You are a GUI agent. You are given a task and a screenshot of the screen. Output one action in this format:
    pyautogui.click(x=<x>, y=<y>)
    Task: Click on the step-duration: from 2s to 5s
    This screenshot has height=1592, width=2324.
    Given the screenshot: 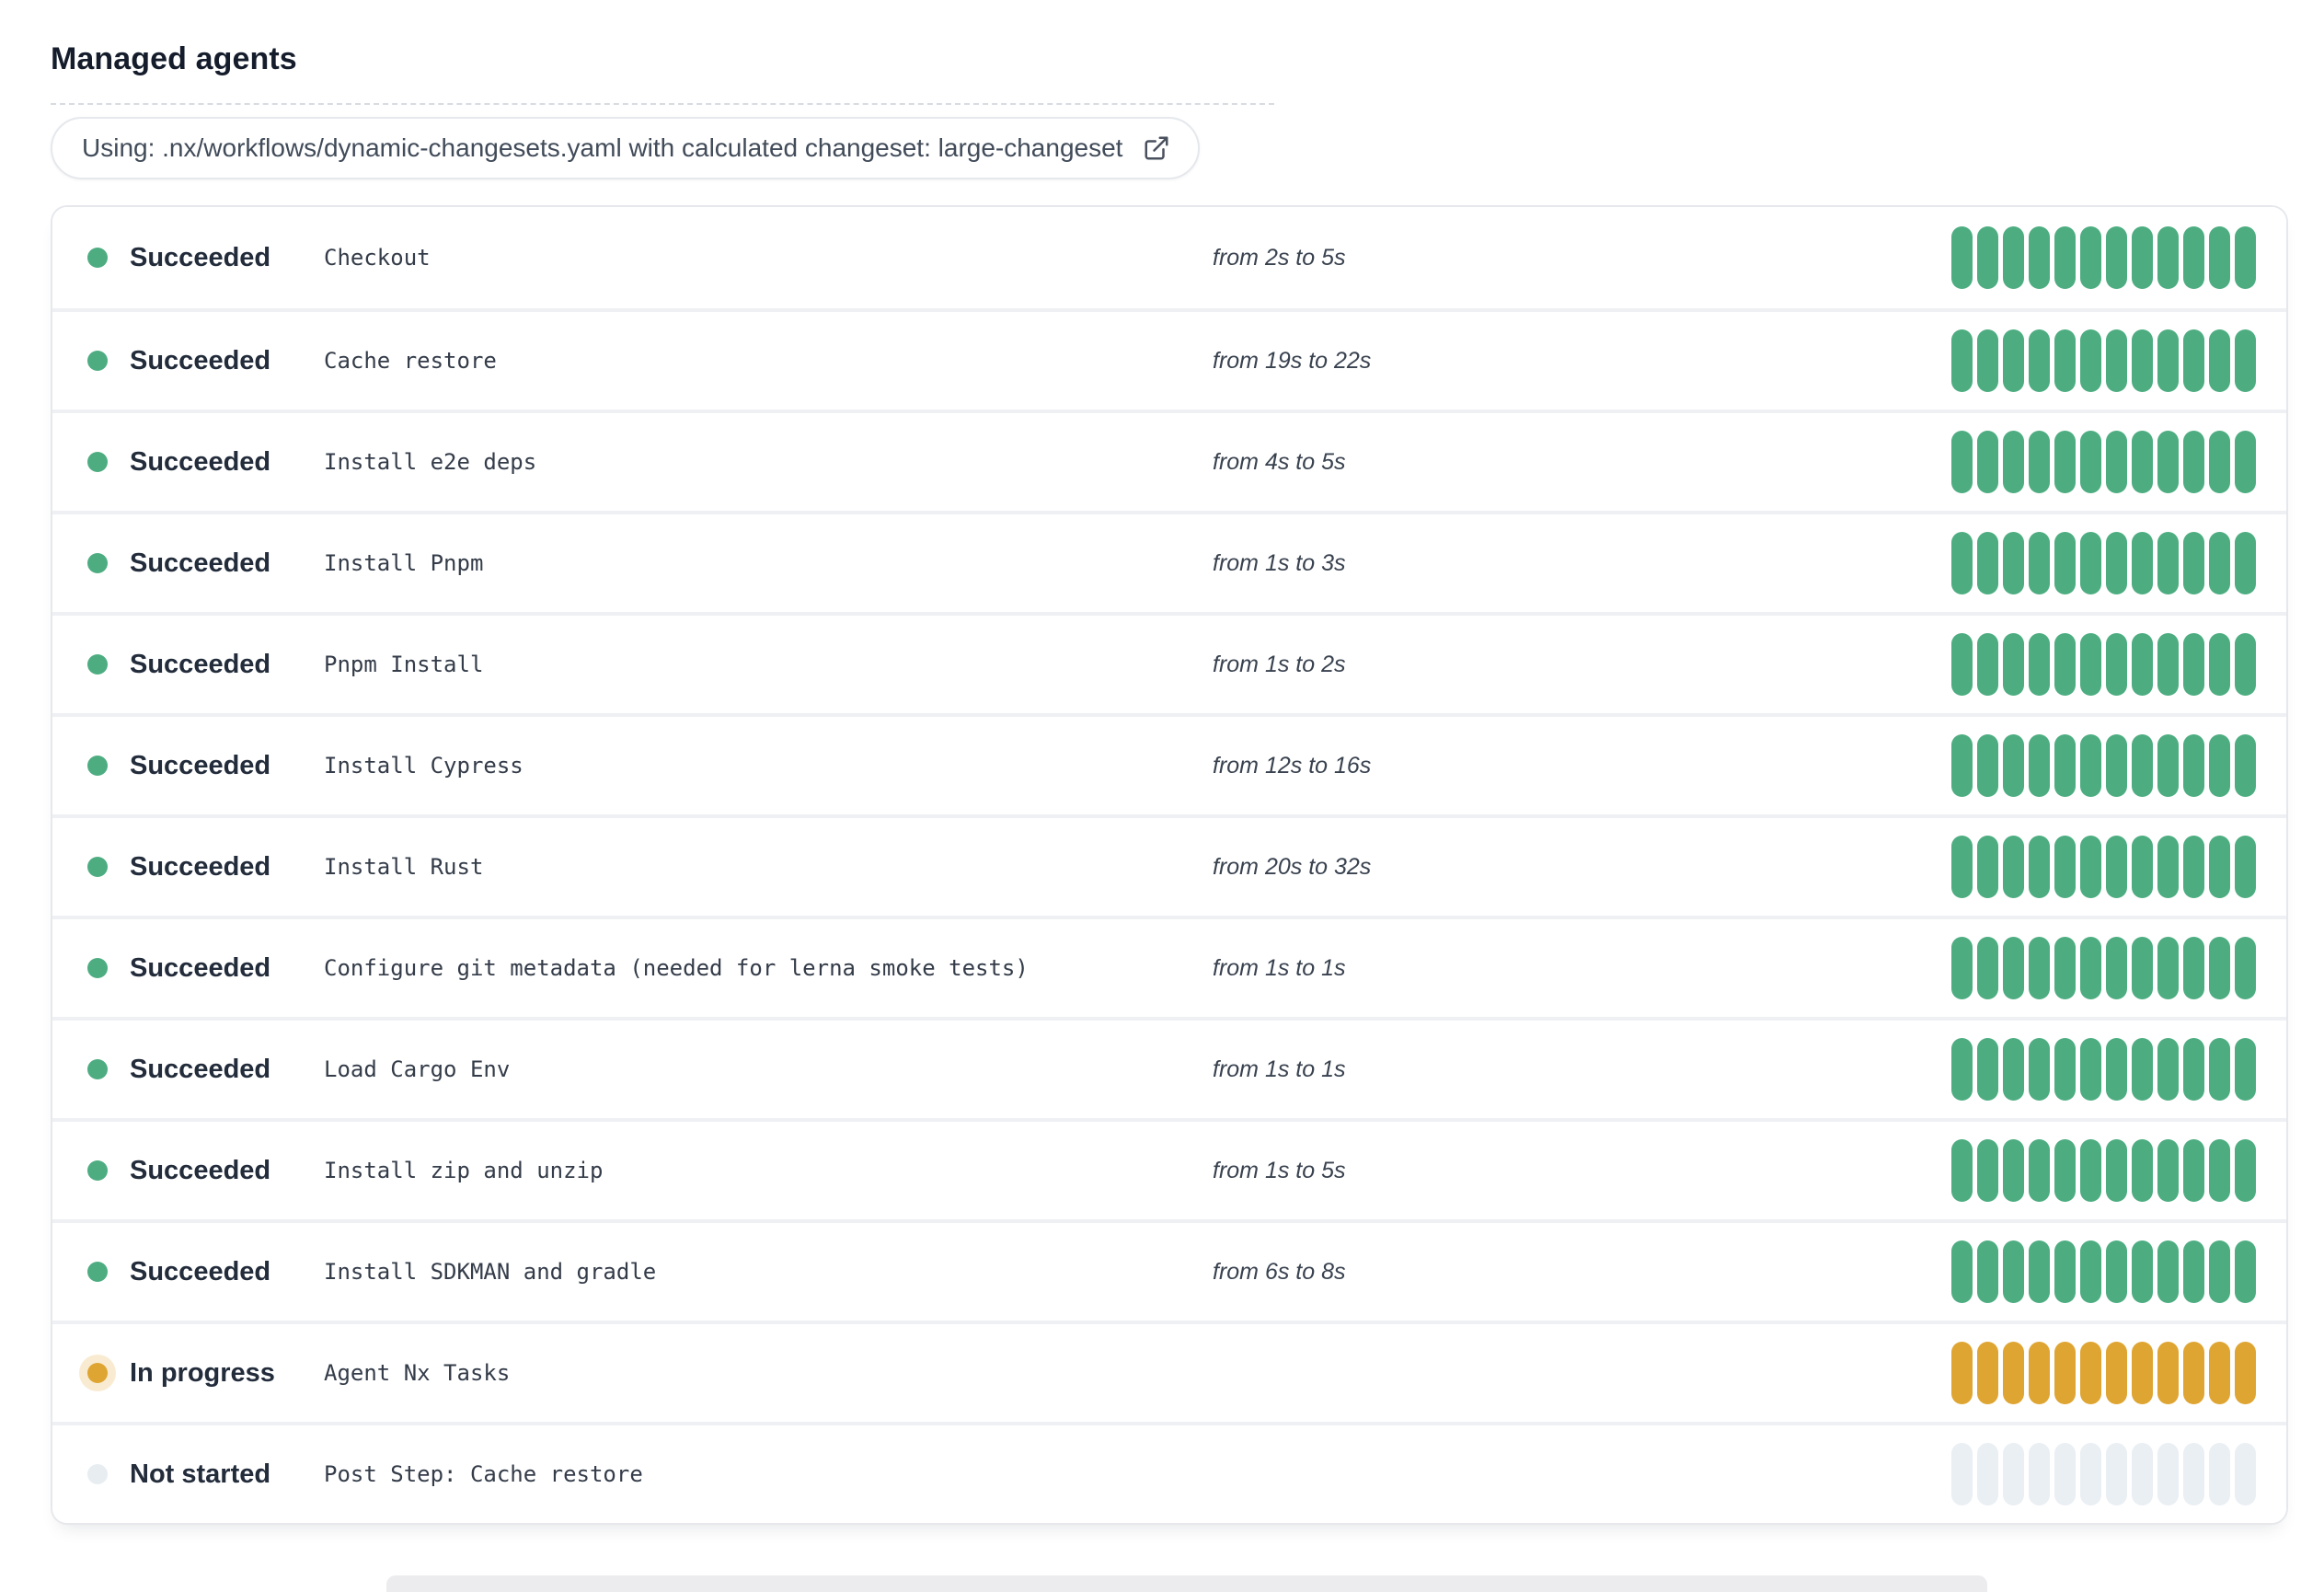 What is the action you would take?
    pyautogui.click(x=1279, y=257)
    